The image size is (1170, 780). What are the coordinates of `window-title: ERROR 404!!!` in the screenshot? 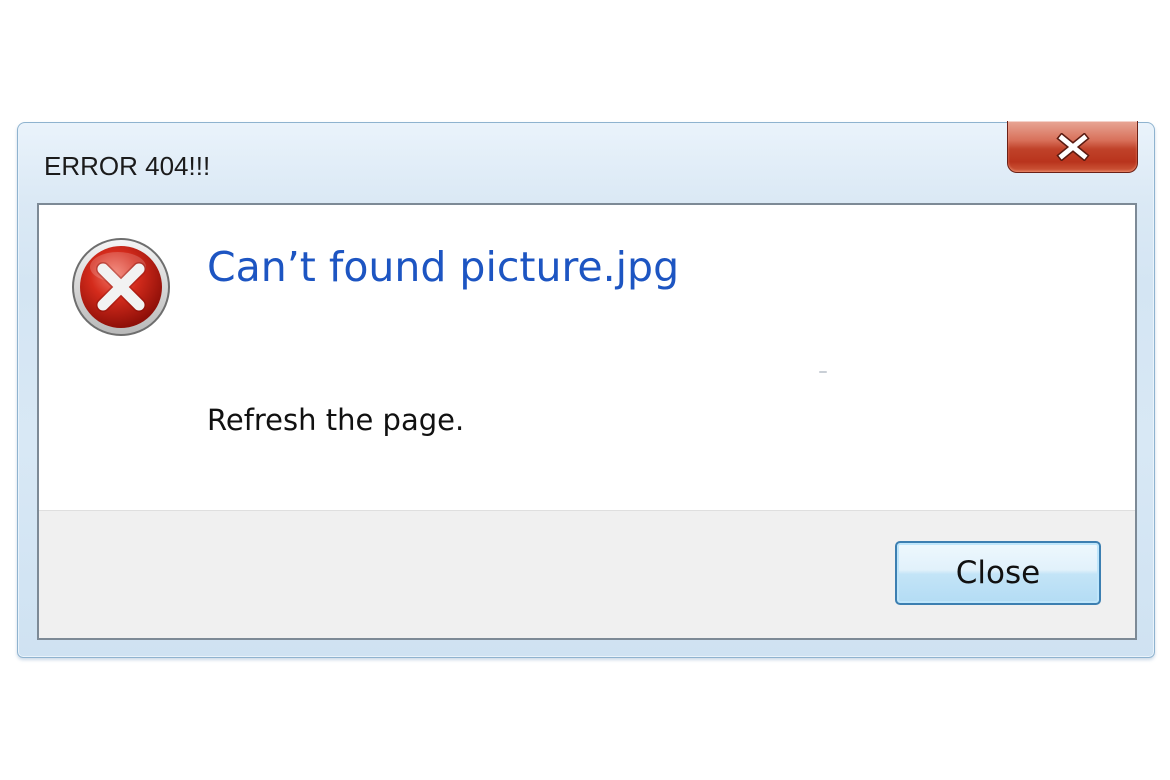 It's located at (127, 166).